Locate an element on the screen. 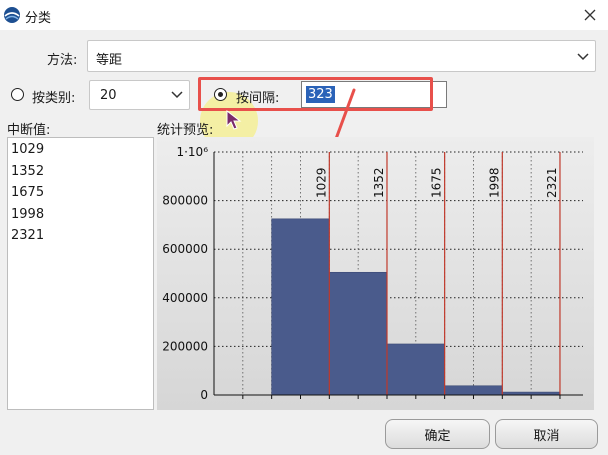 The image size is (608, 455). y-tick-label: 400000 is located at coordinates (185, 298).